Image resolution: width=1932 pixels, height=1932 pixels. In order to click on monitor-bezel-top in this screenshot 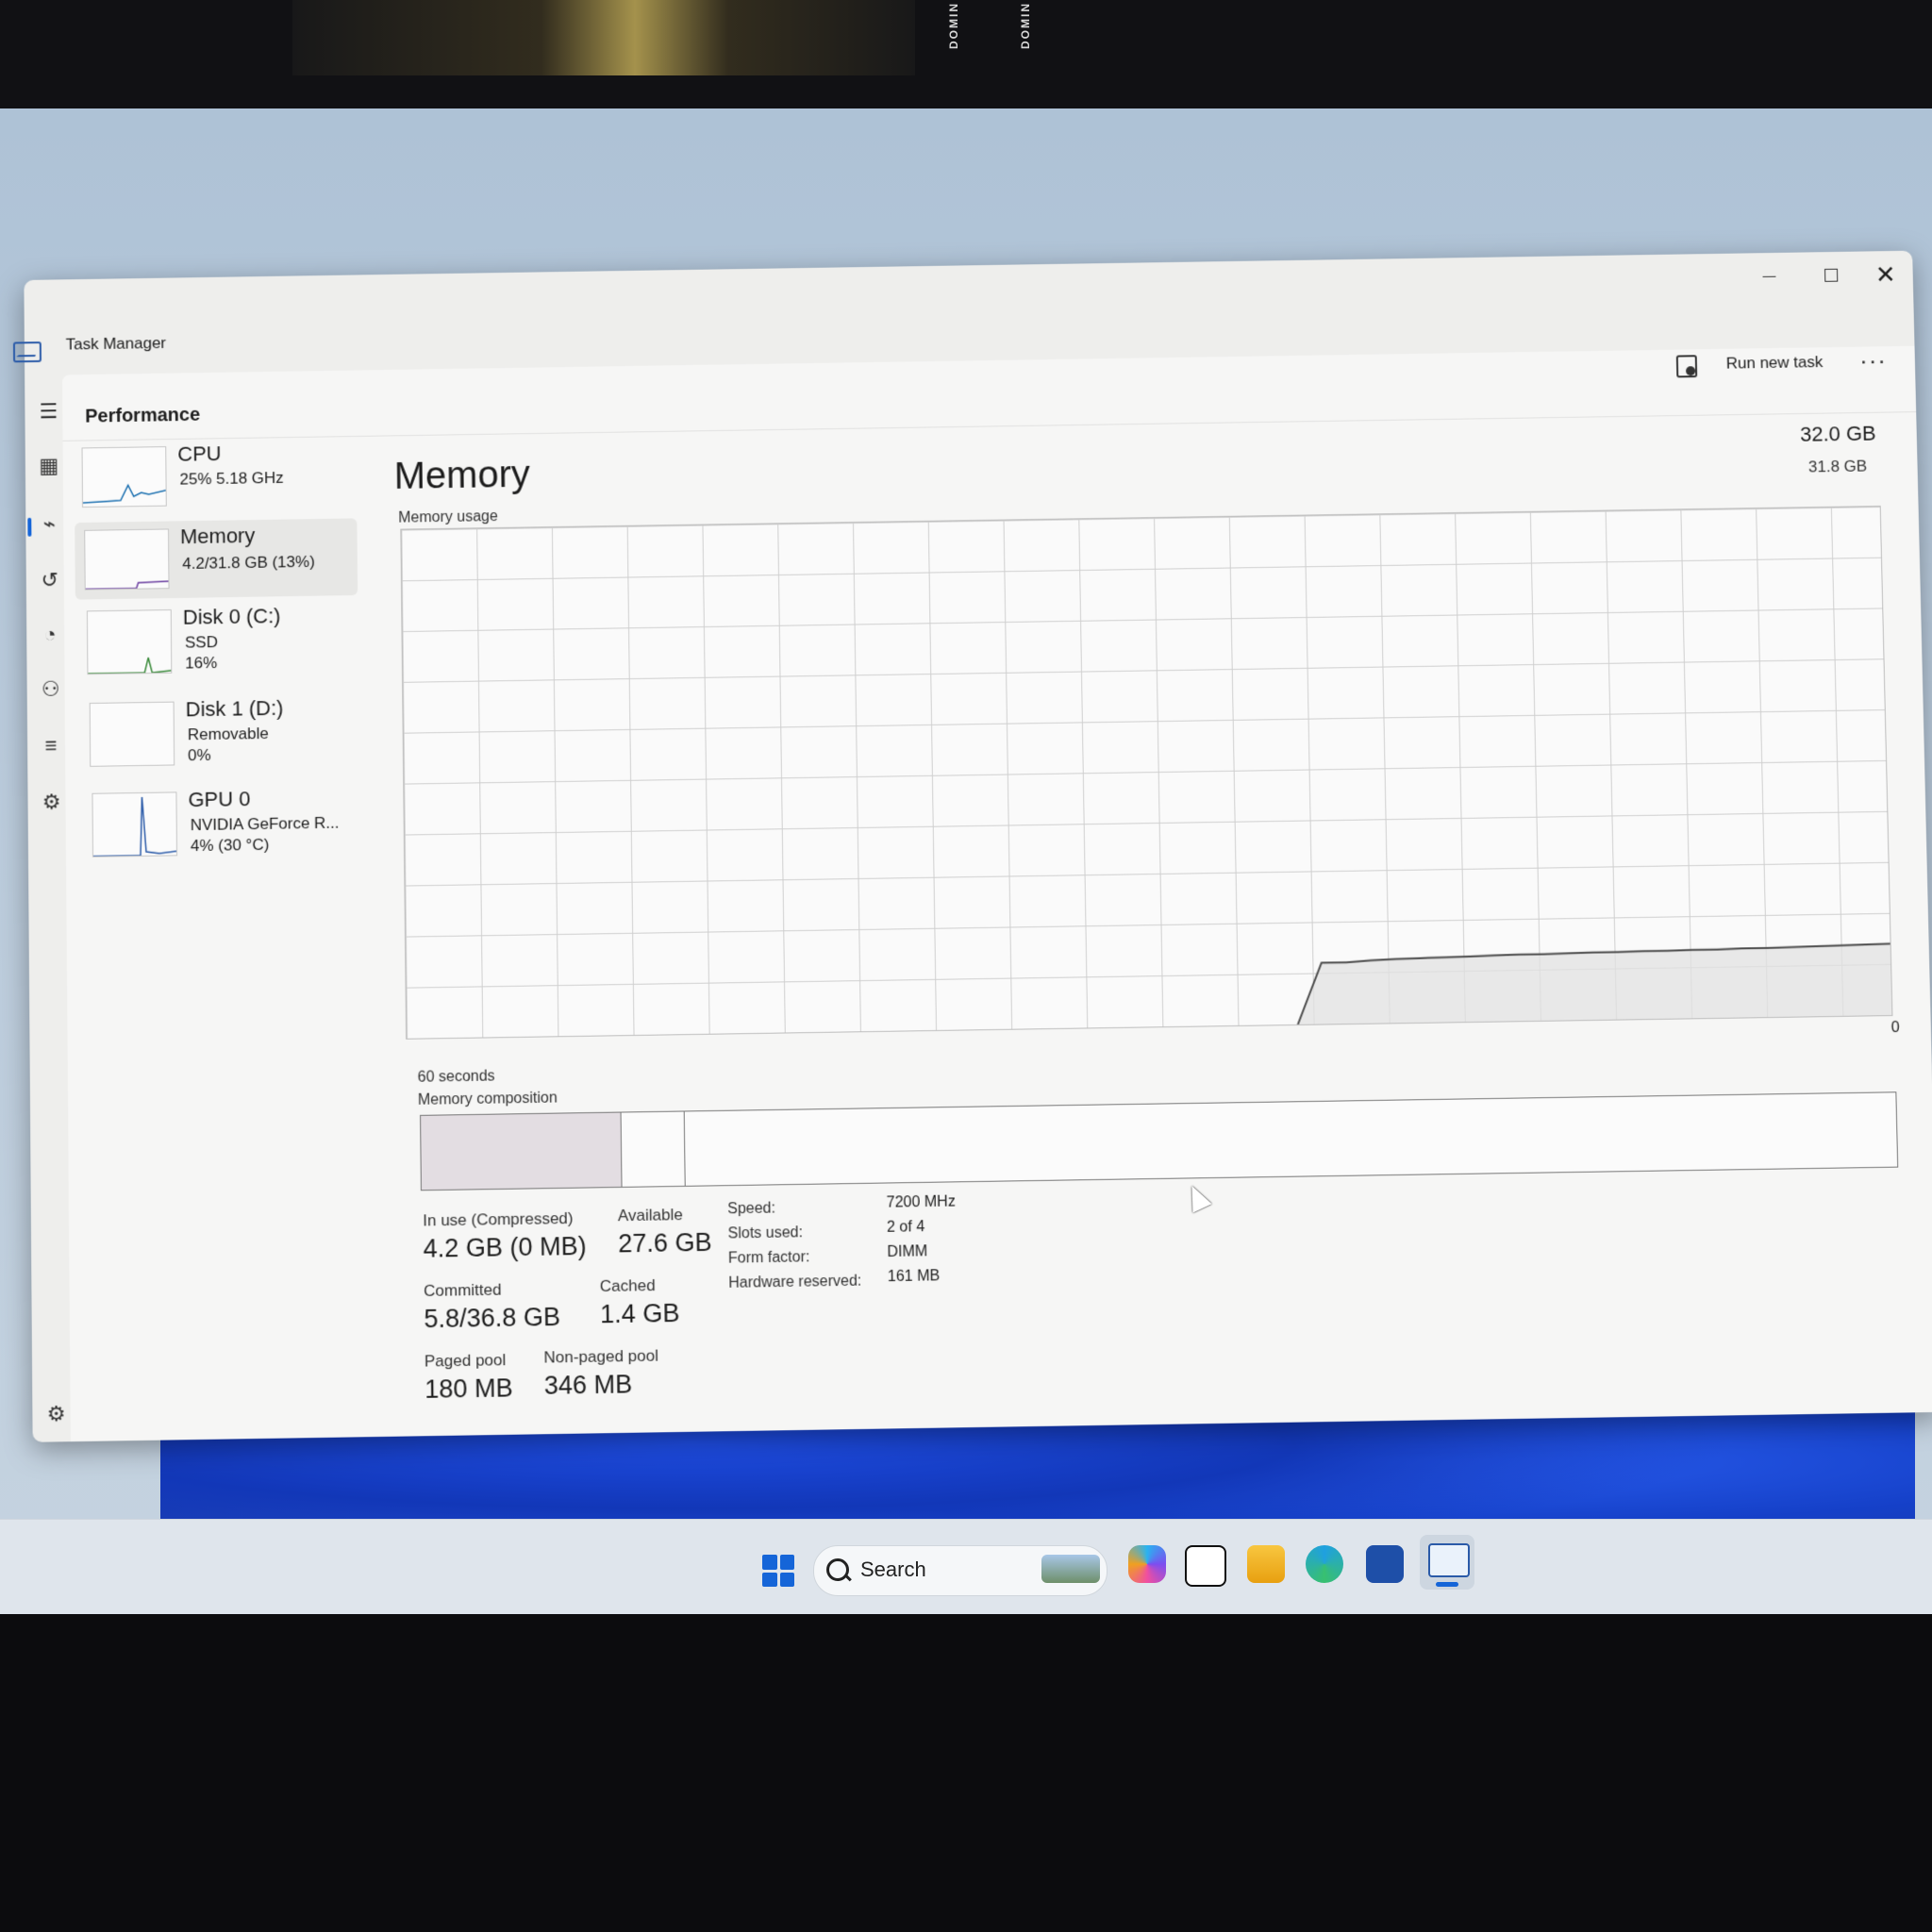, I will do `click(966, 59)`.